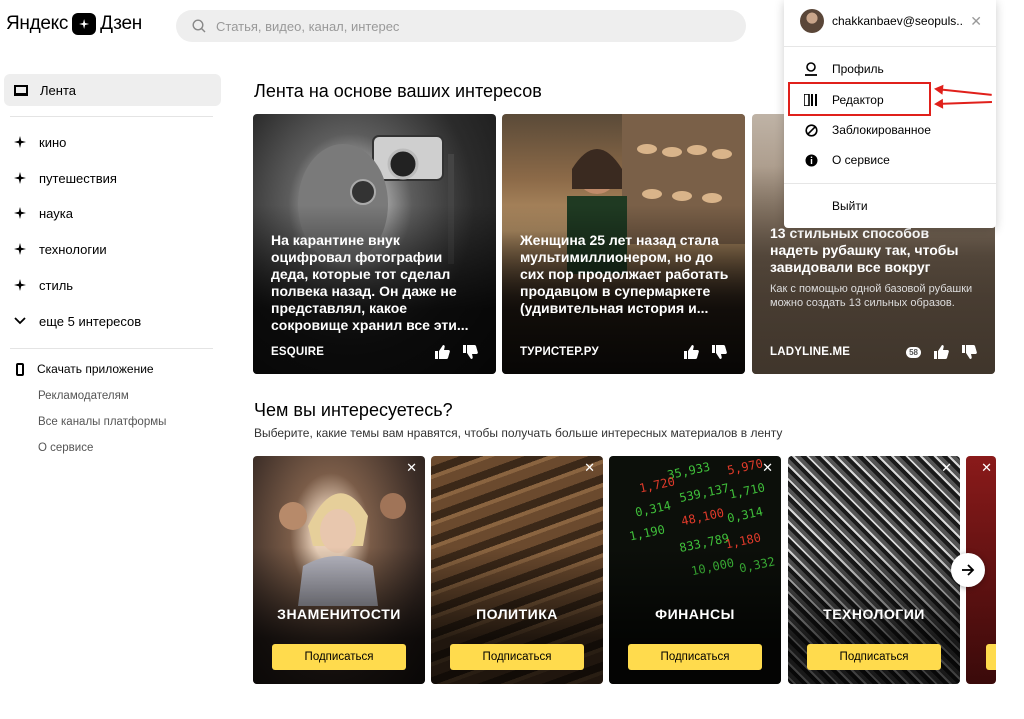 Image resolution: width=1024 pixels, height=719 pixels. I want to click on card-actions: 58, so click(941, 352).